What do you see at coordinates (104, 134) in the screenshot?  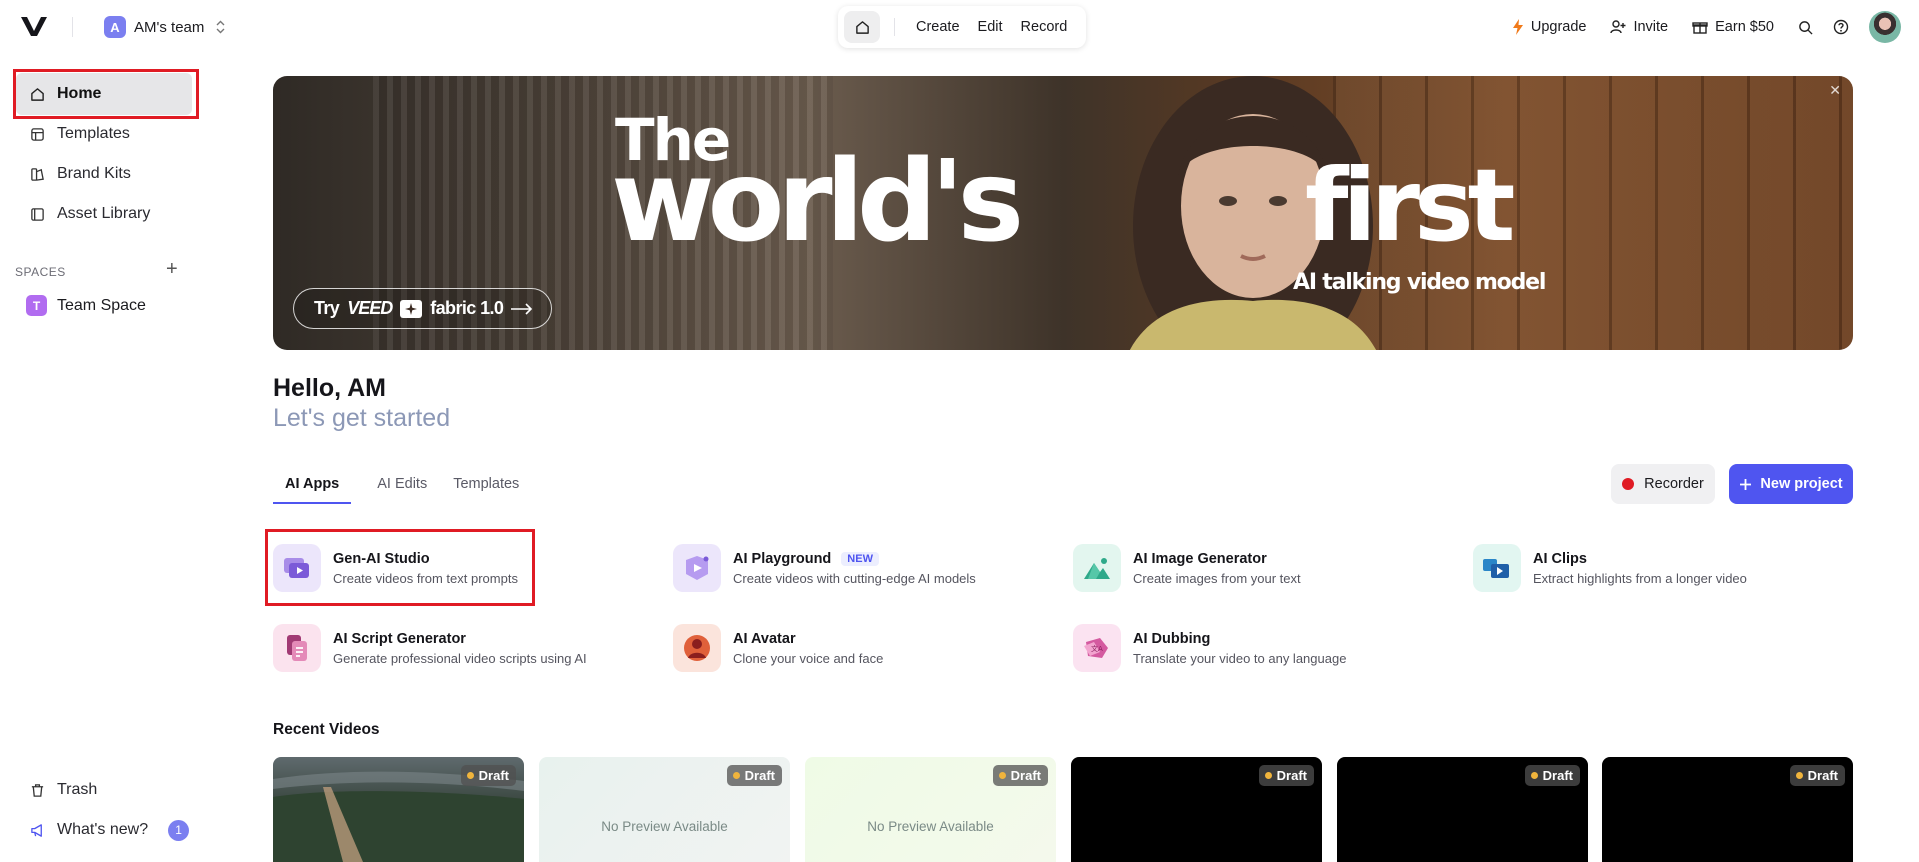 I see `sidebar-item-templates: Templates` at bounding box center [104, 134].